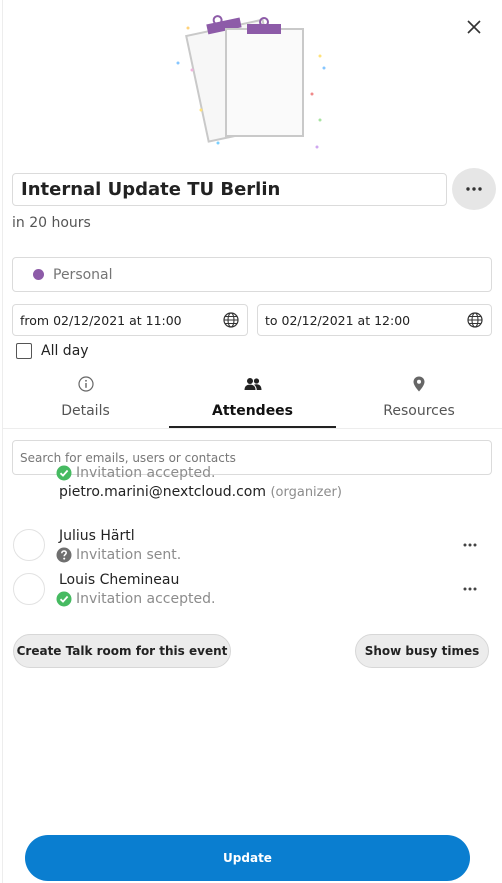  What do you see at coordinates (306, 492) in the screenshot?
I see `organizer-tag: (organizer)` at bounding box center [306, 492].